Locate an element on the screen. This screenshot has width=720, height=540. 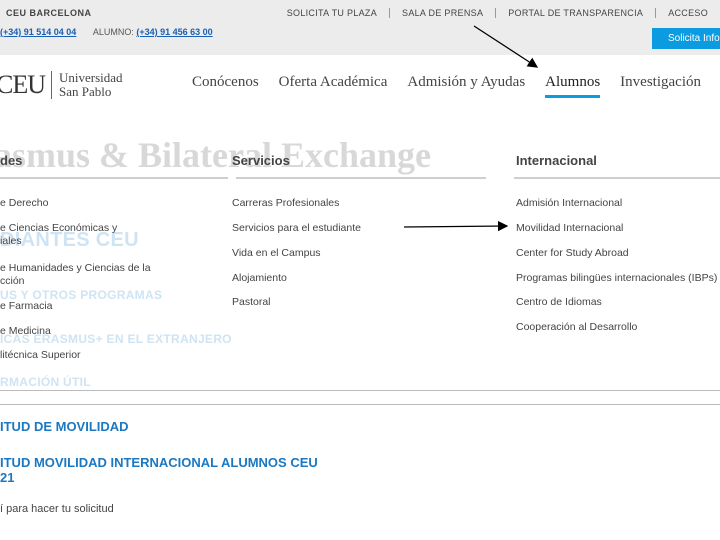
menu-link-economicas-cont: iales is located at coordinates (11, 241).